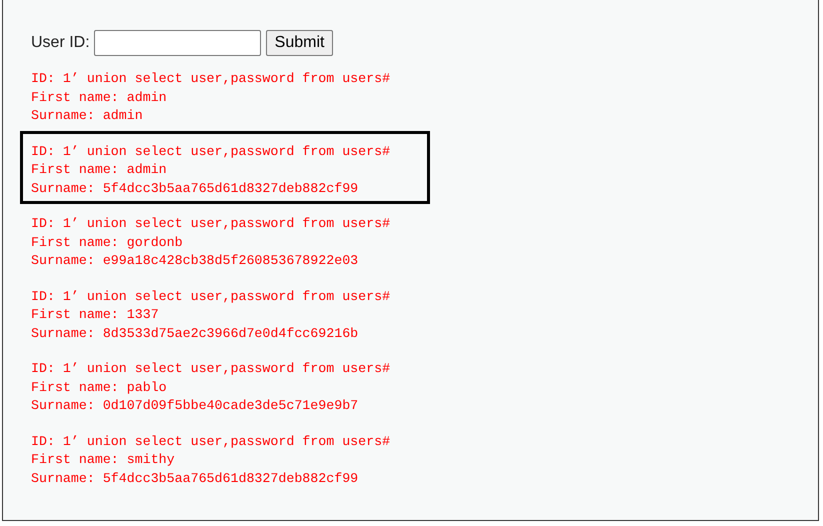 Image resolution: width=823 pixels, height=526 pixels. What do you see at coordinates (300, 43) in the screenshot?
I see `submit-button: Submit` at bounding box center [300, 43].